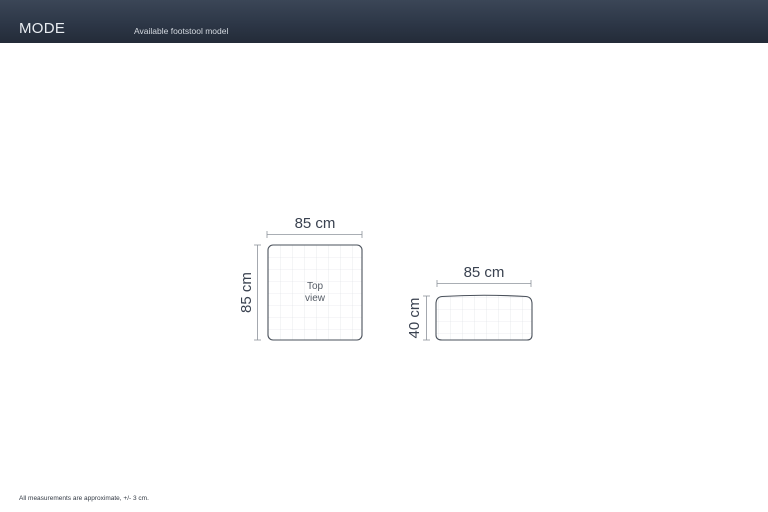 Image resolution: width=768 pixels, height=512 pixels. What do you see at coordinates (300, 278) in the screenshot?
I see `top-view: 85 cm 85 cm Top view` at bounding box center [300, 278].